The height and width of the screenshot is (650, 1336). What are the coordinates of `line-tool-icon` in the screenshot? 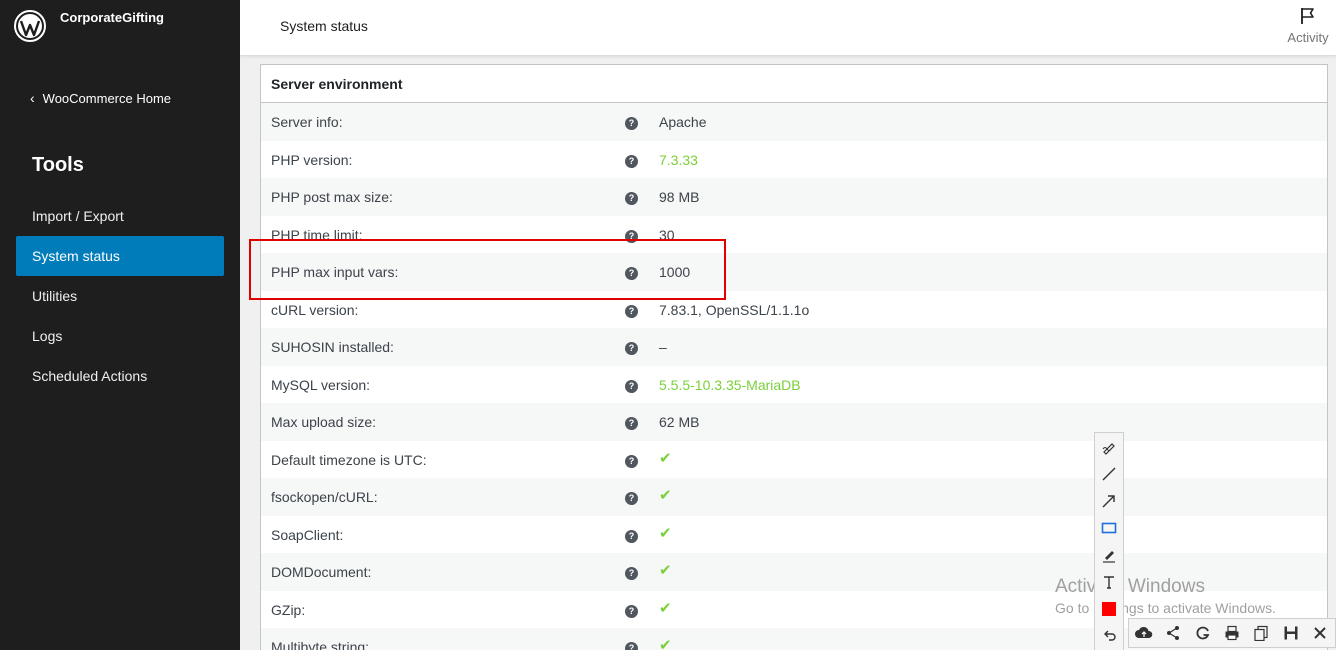 It's located at (1109, 473).